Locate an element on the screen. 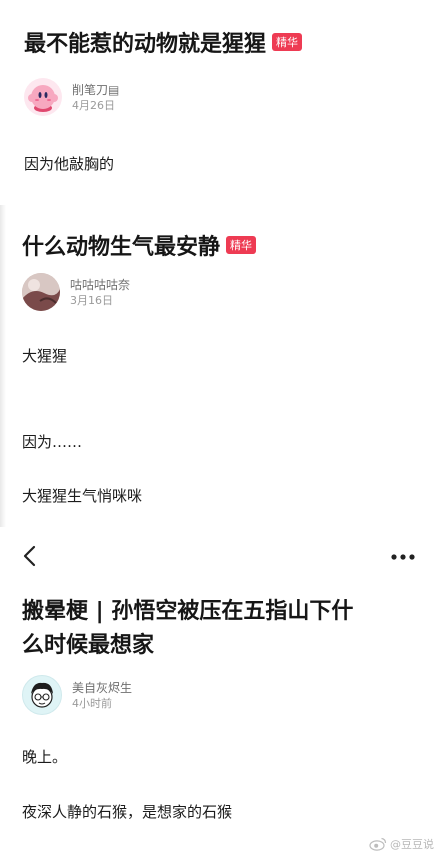 This screenshot has height=860, width=440. post-title-text: 最不能惹的动物就是猩猩 is located at coordinates (145, 44).